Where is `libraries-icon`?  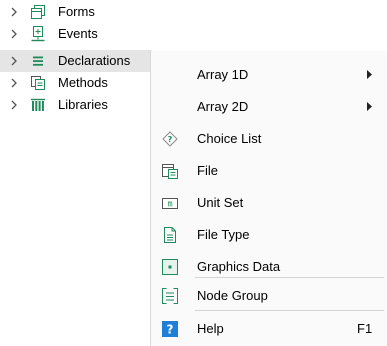
libraries-icon is located at coordinates (38, 105).